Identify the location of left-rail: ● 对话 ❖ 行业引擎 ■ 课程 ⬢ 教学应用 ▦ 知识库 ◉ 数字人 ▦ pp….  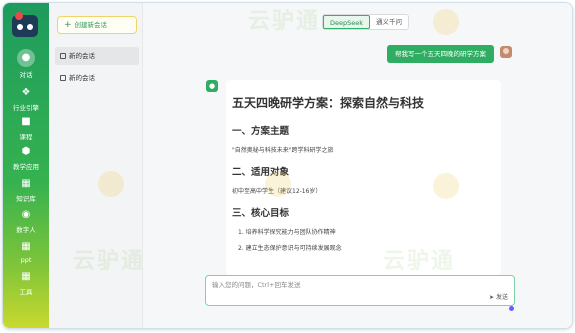
(26, 165).